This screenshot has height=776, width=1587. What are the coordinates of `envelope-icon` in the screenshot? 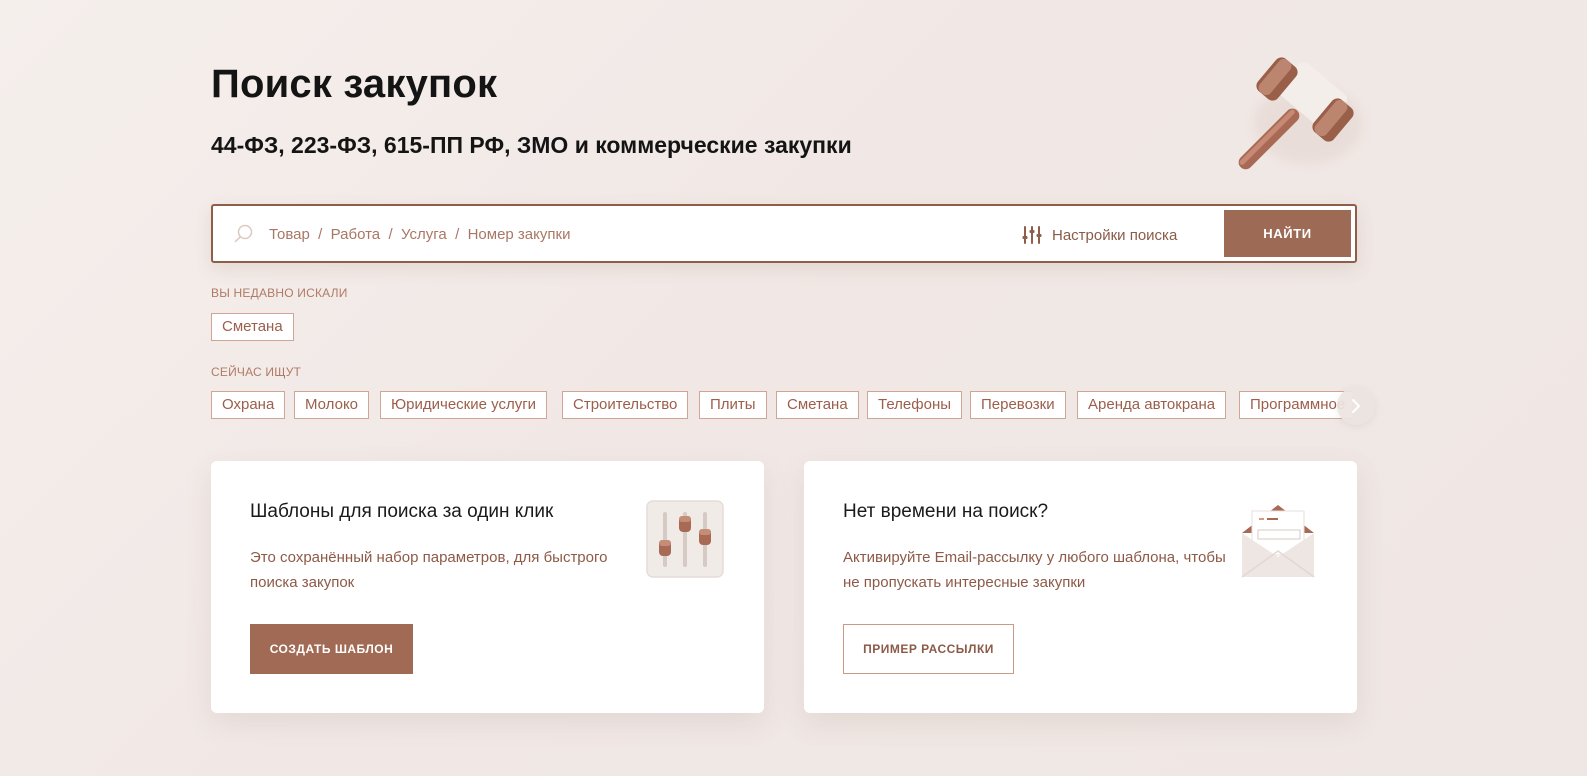 It's located at (1278, 541).